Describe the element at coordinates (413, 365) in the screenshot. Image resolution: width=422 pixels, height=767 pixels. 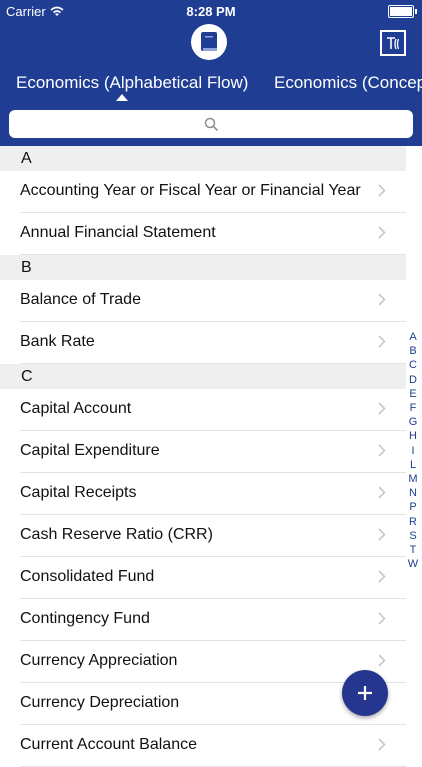
I see `index-letter: C` at that location.